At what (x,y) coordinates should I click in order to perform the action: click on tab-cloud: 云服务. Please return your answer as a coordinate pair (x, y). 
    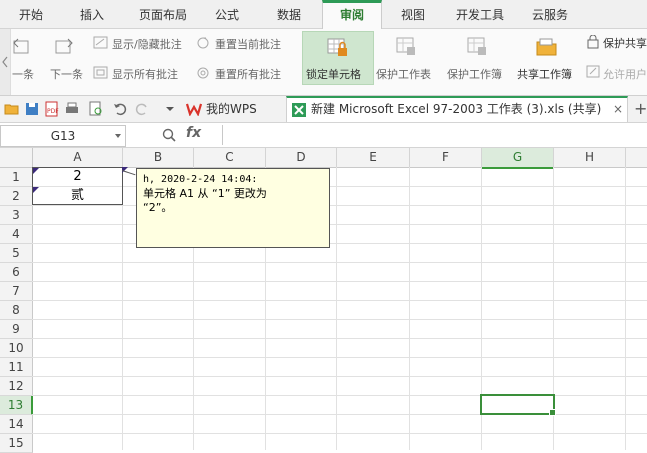
    Looking at the image, I should click on (550, 14).